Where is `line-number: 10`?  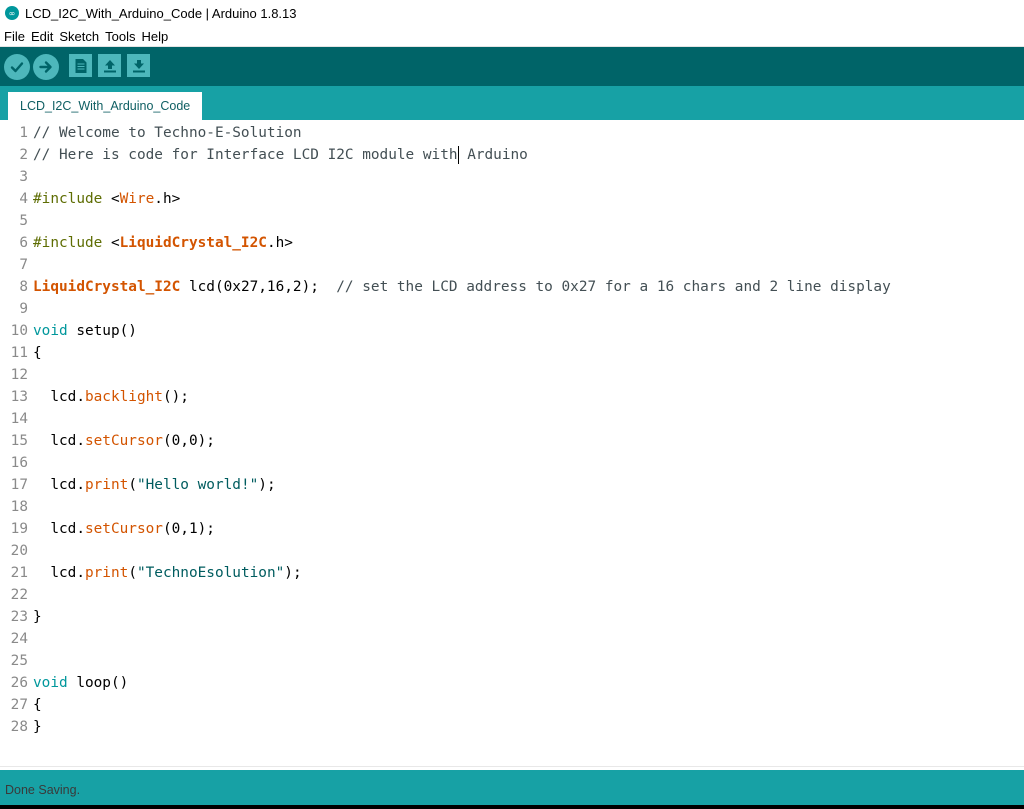
line-number: 10 is located at coordinates (19, 331).